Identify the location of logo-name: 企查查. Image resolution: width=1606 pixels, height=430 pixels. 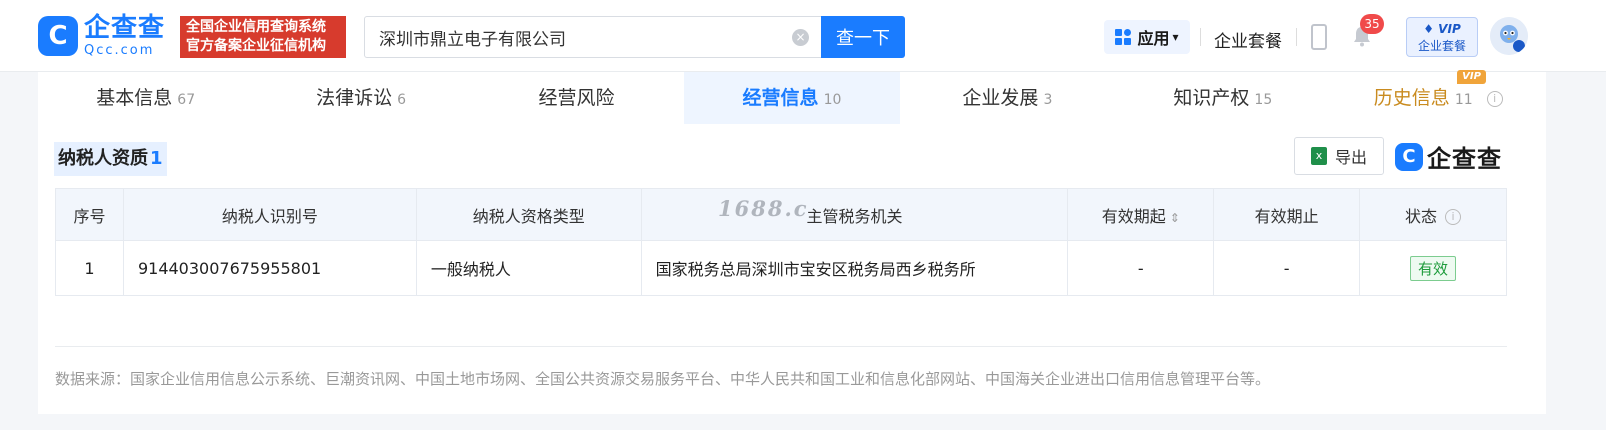
(125, 28).